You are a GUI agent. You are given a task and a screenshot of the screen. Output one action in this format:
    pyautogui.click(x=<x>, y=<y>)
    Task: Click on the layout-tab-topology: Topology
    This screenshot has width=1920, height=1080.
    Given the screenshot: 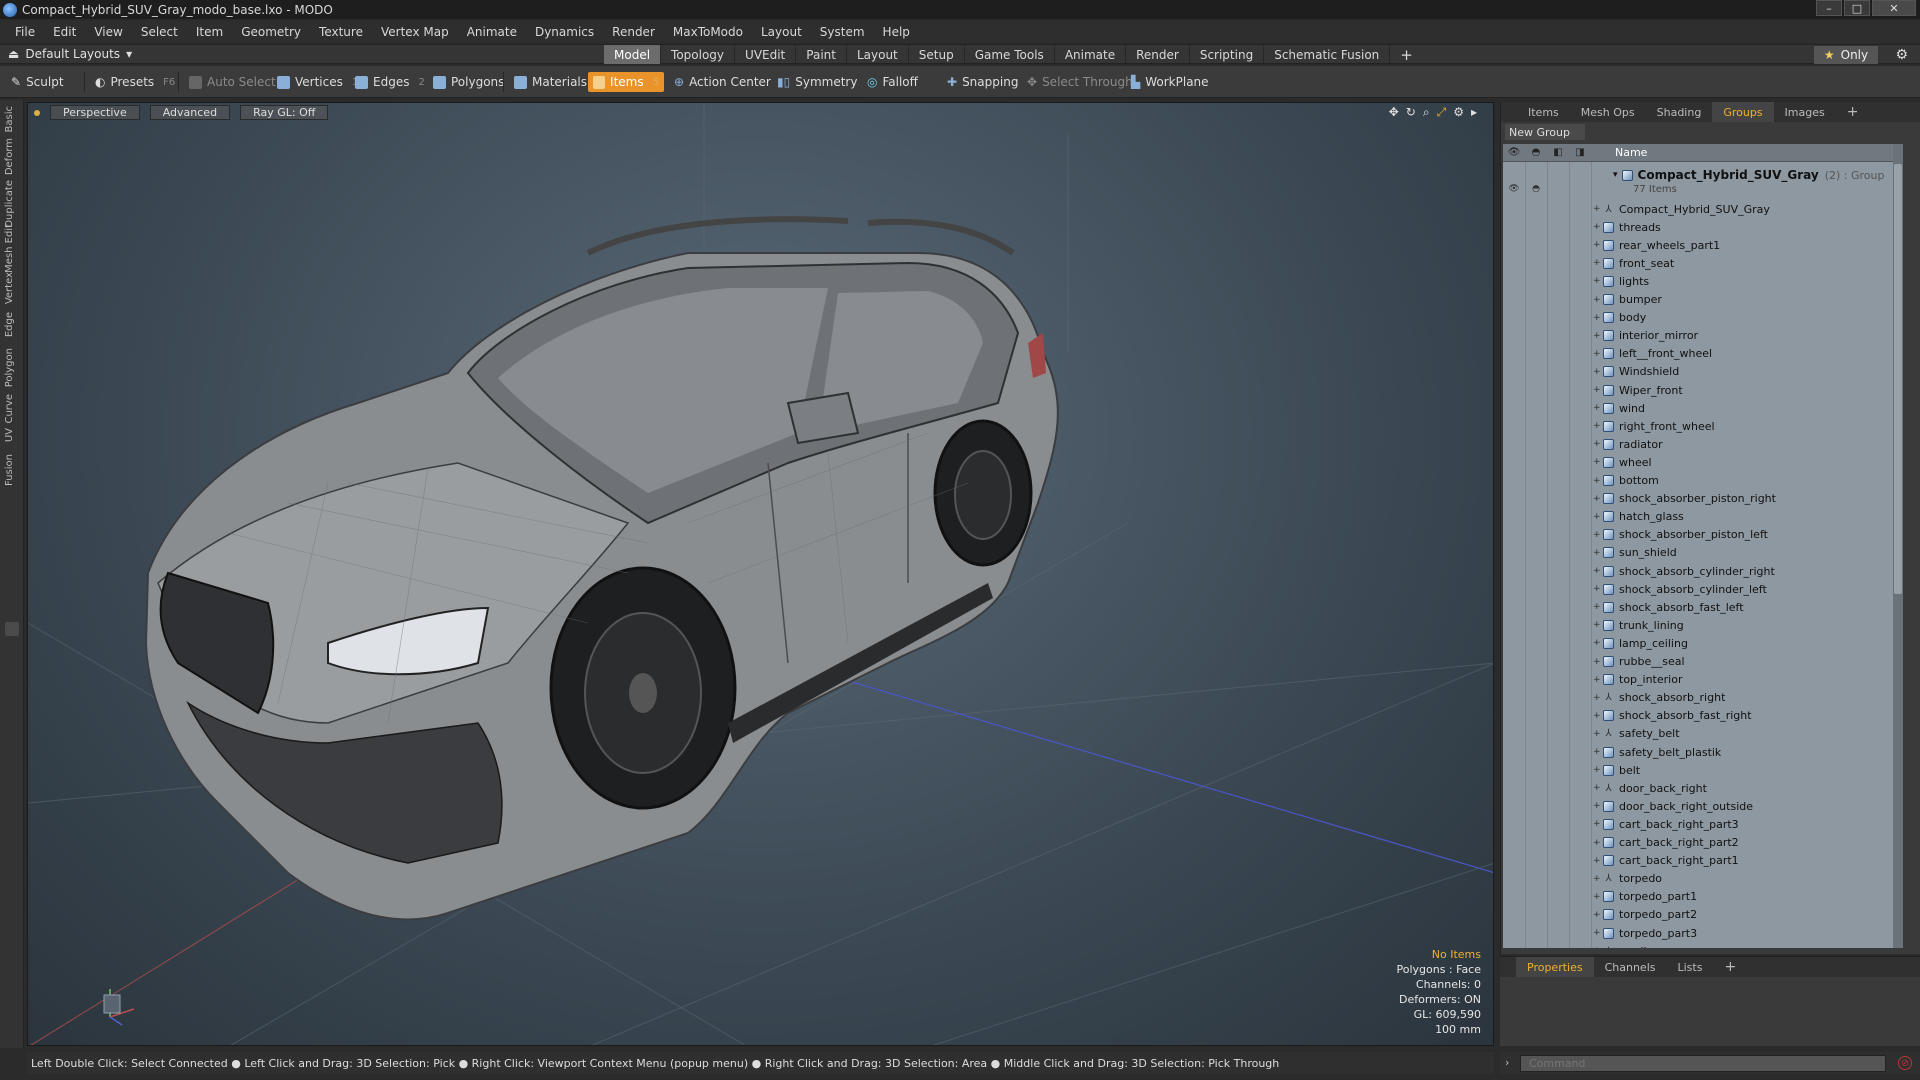 What is the action you would take?
    pyautogui.click(x=698, y=54)
    